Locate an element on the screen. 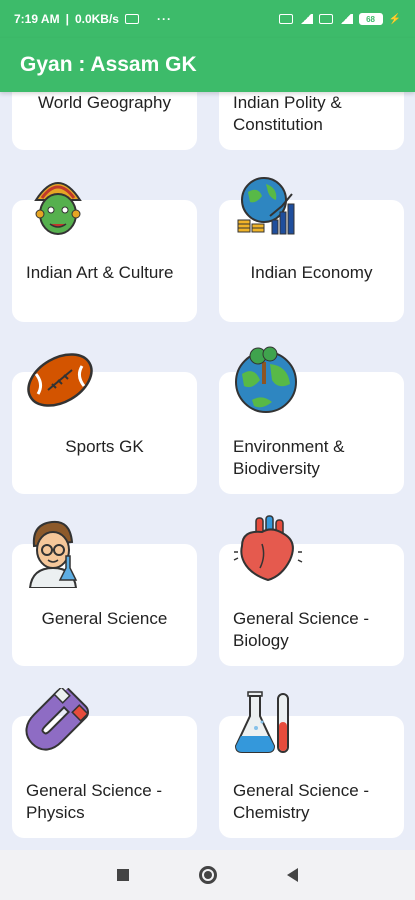  category-label: Indian Economy is located at coordinates (311, 272).